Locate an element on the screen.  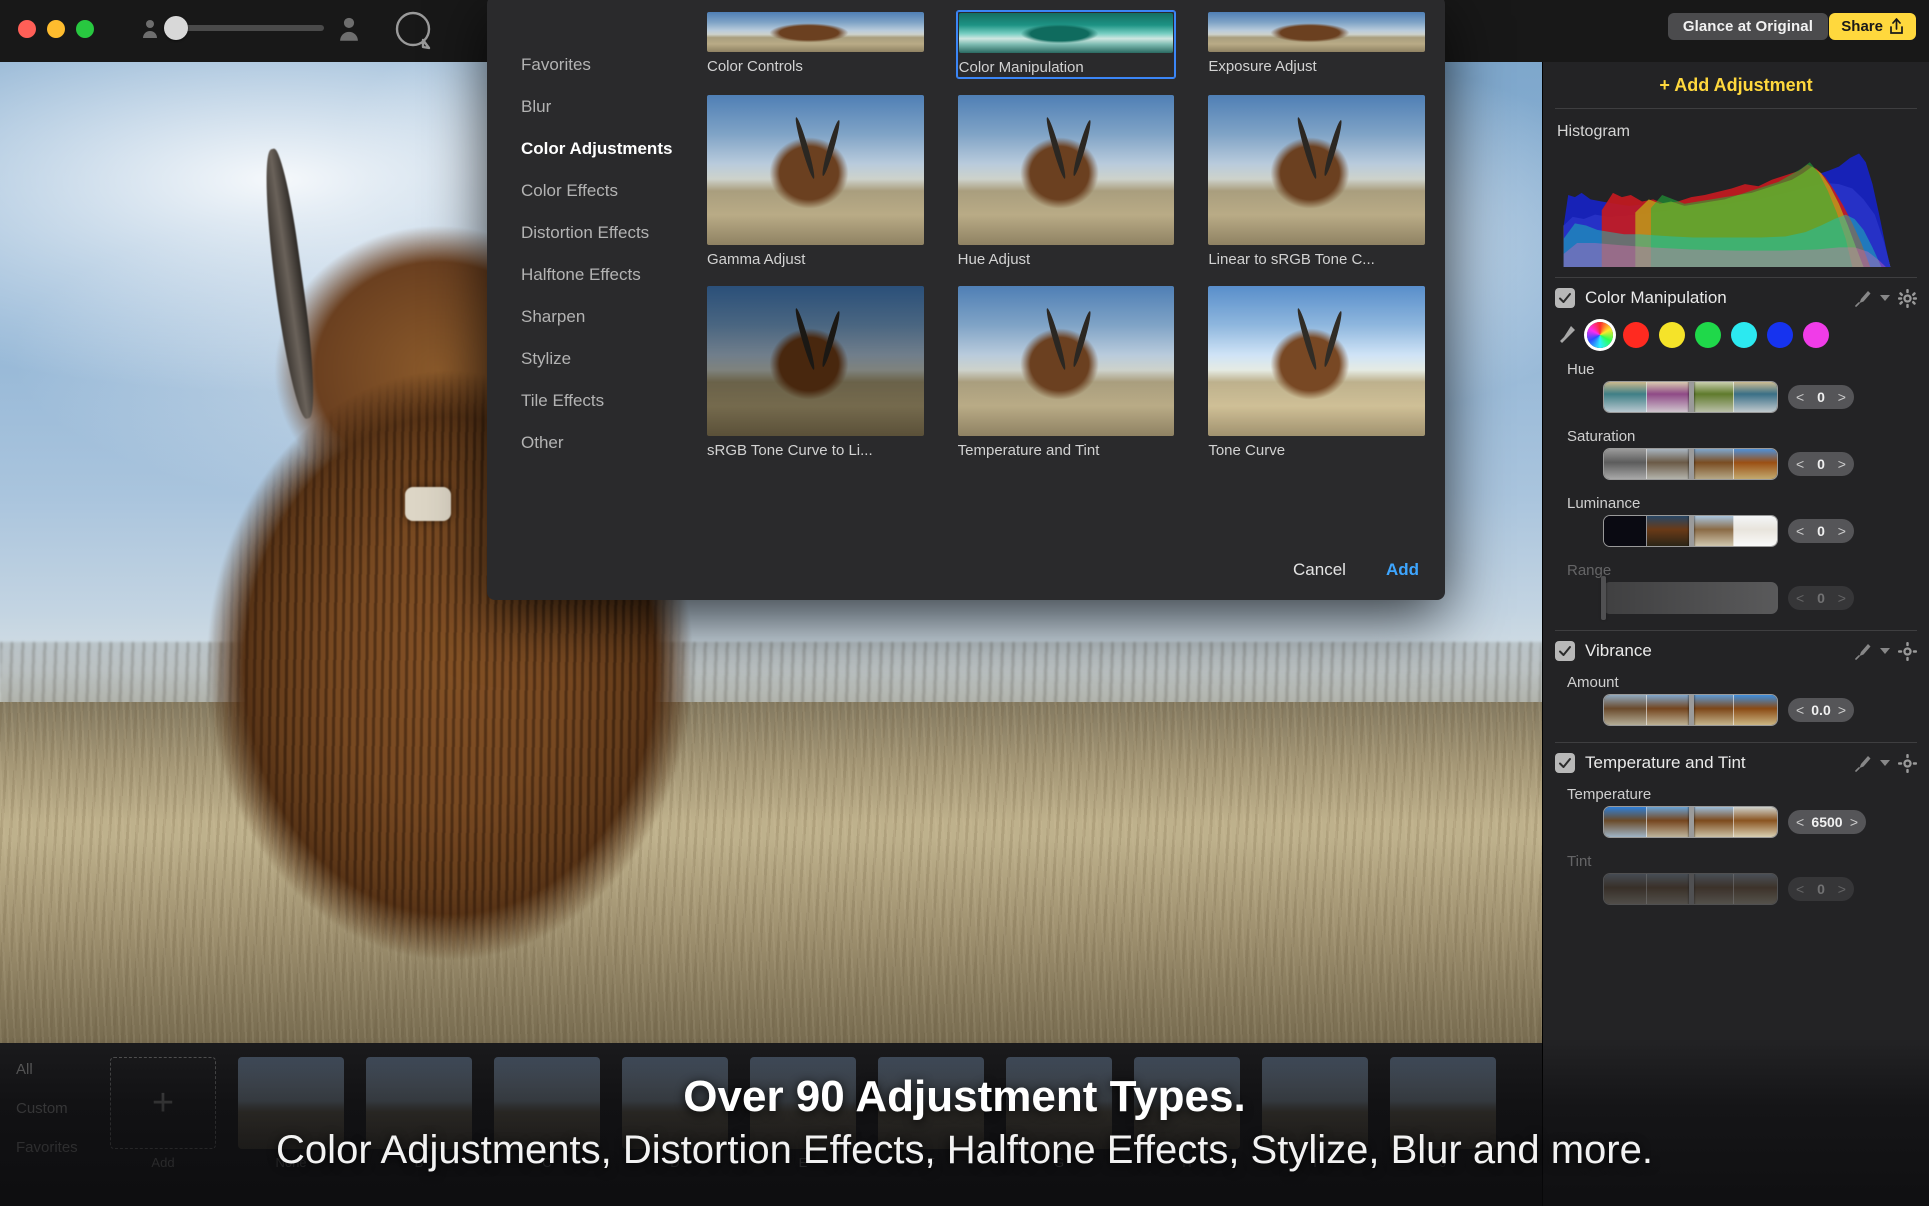
add-button: Add is located at coordinates (1402, 570).